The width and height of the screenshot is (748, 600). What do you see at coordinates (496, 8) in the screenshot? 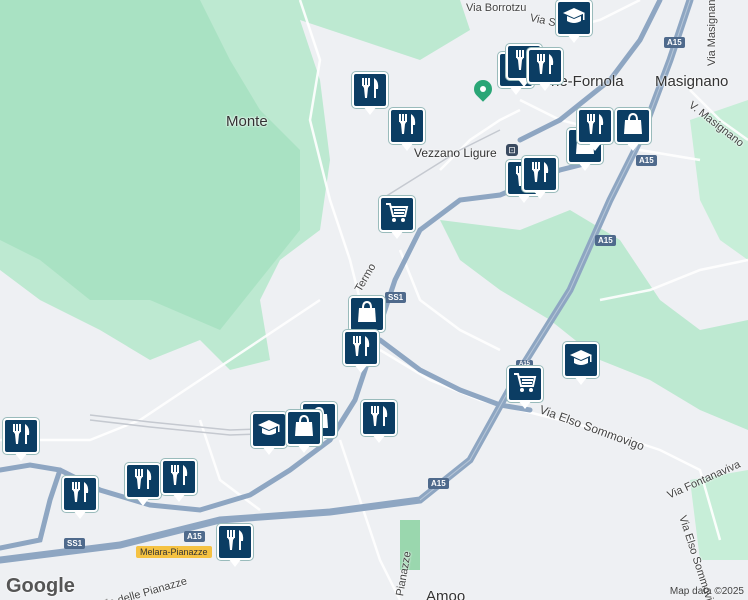
I see `street-label-via-borrotzu: Via Borrotzu` at bounding box center [496, 8].